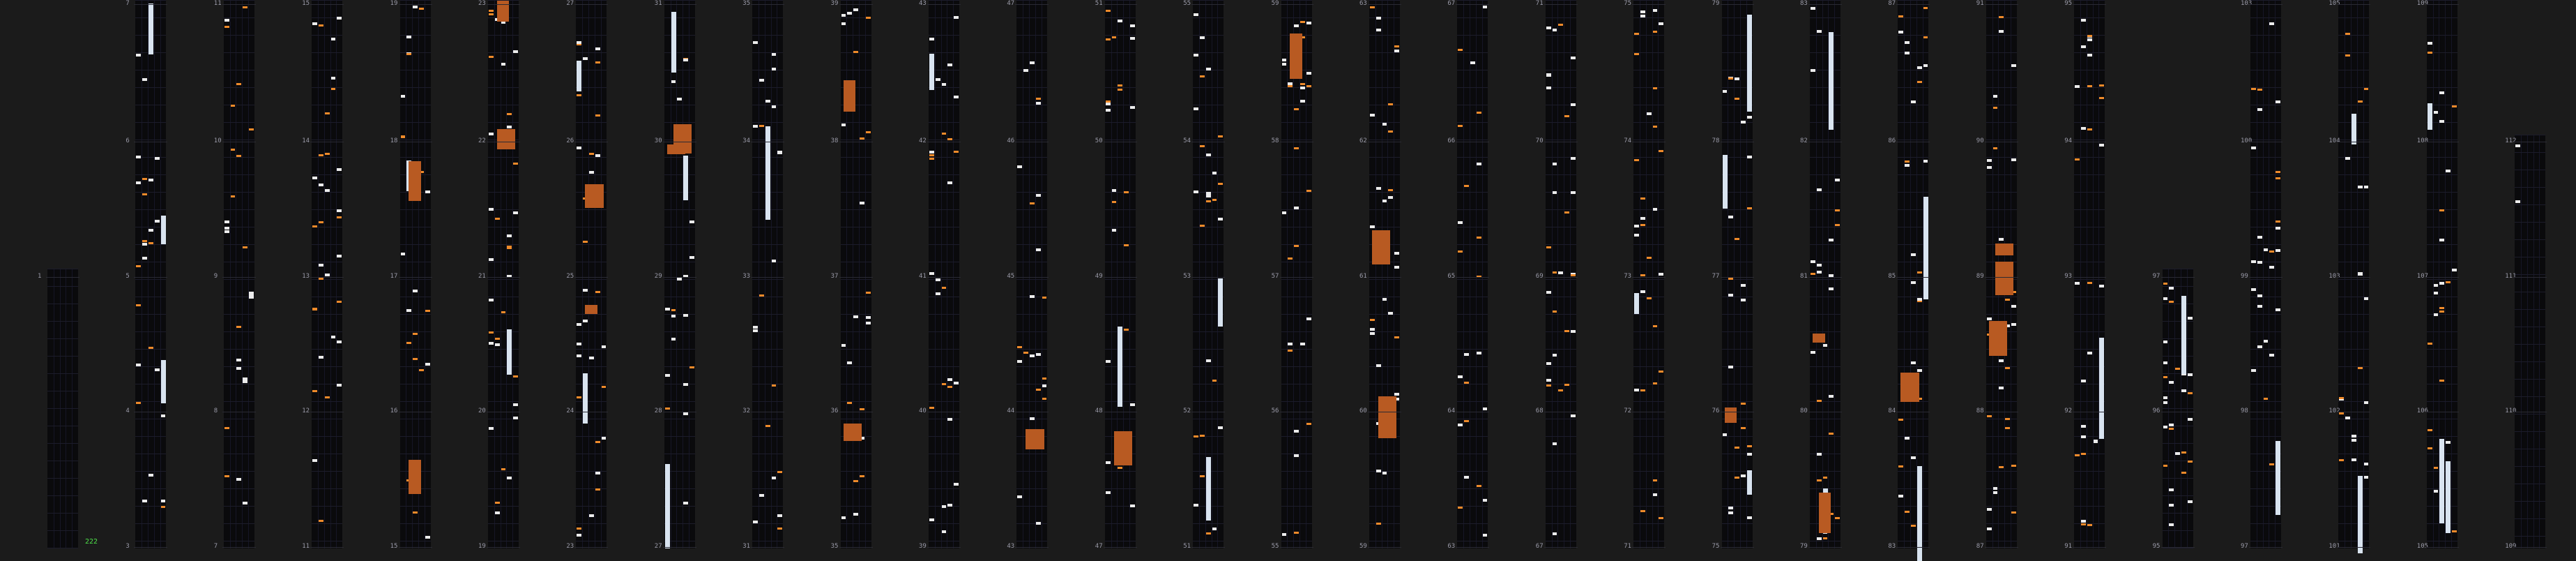 This screenshot has height=561, width=2576. I want to click on measure-number: 76, so click(1716, 410).